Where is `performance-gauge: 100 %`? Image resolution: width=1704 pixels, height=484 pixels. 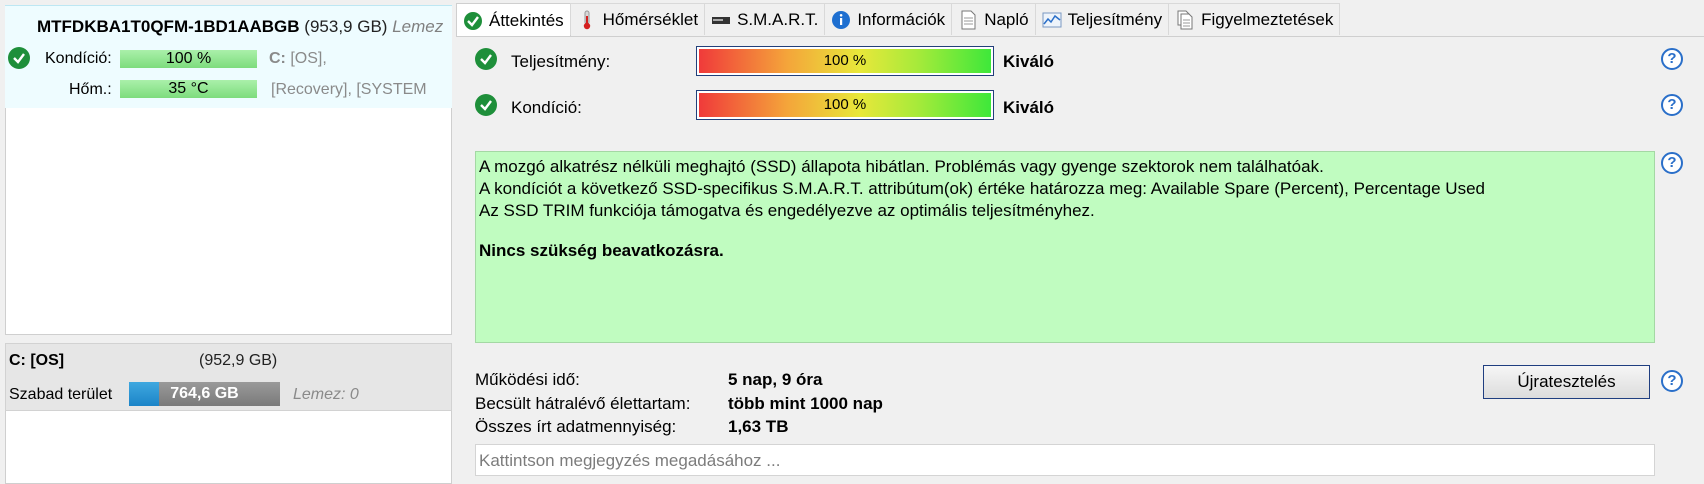 performance-gauge: 100 % is located at coordinates (845, 61).